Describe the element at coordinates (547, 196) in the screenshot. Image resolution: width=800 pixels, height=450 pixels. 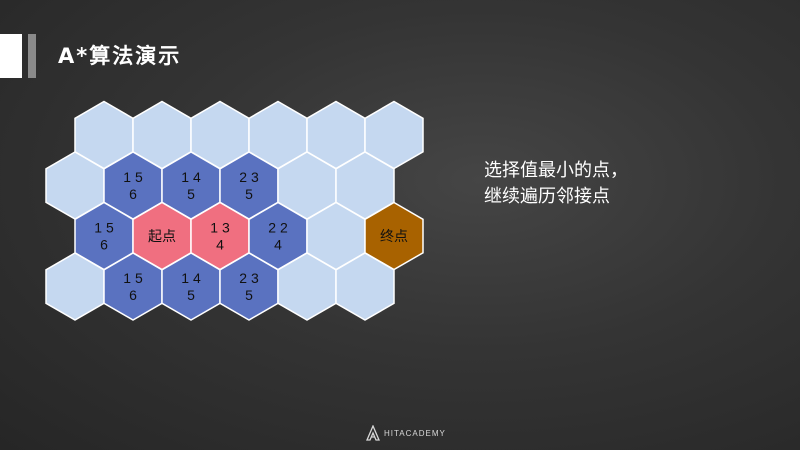
I see `instruction-line-2: 继续遍历邻接点` at that location.